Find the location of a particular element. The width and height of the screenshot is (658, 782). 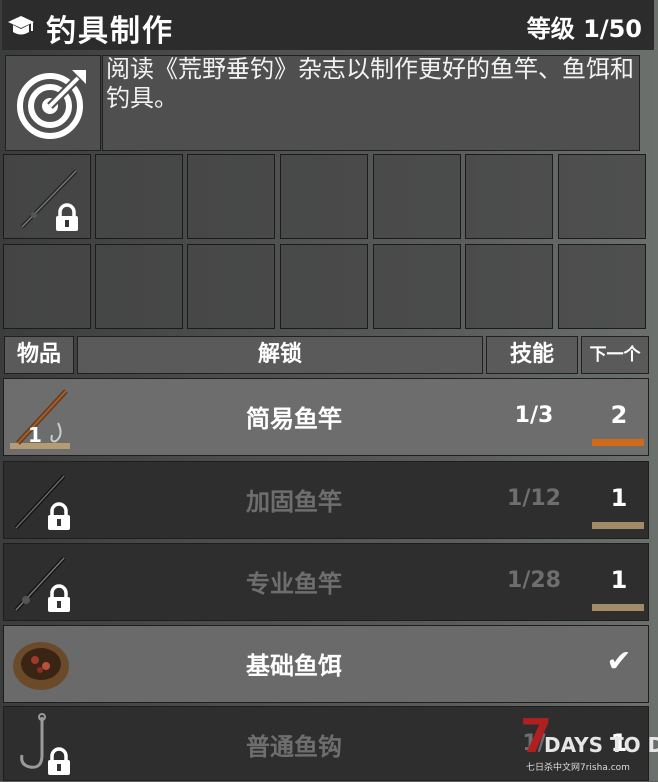

column-header-unlock: 解锁 is located at coordinates (280, 355).